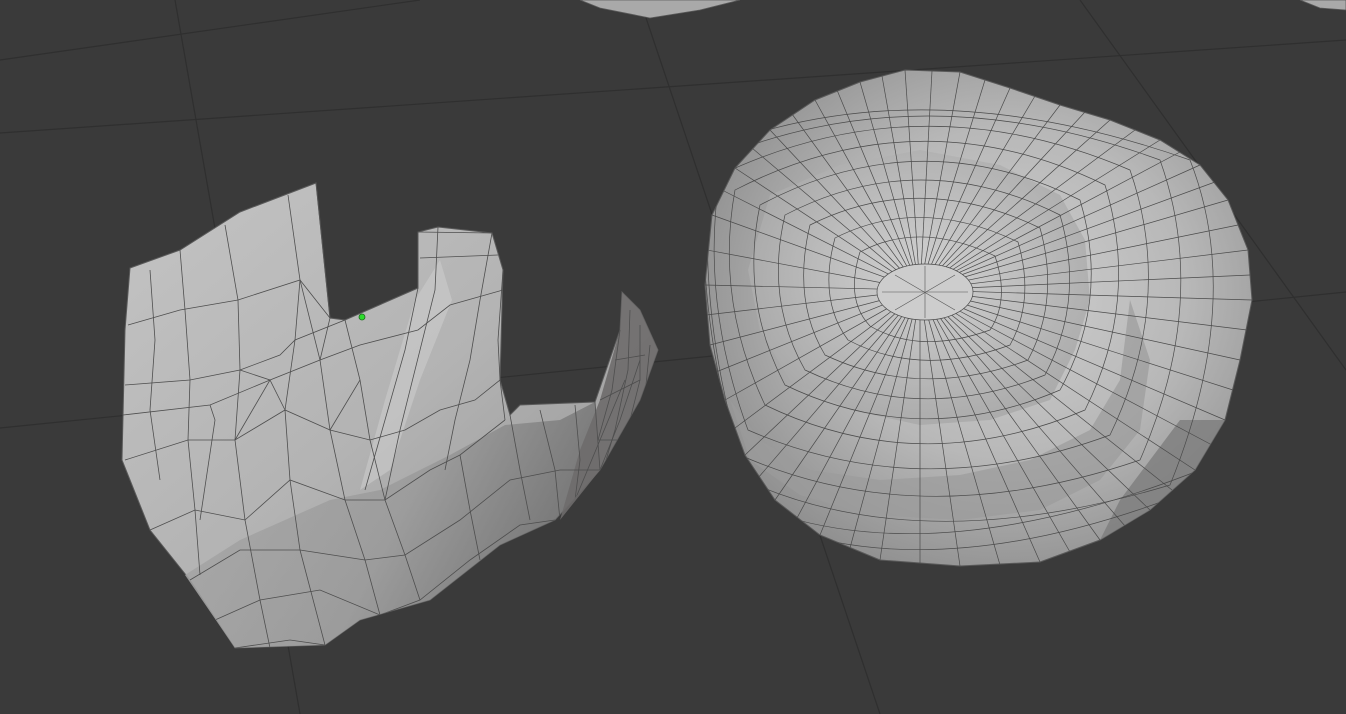 The image size is (1346, 714). I want to click on selected-vertex-dot, so click(362, 317).